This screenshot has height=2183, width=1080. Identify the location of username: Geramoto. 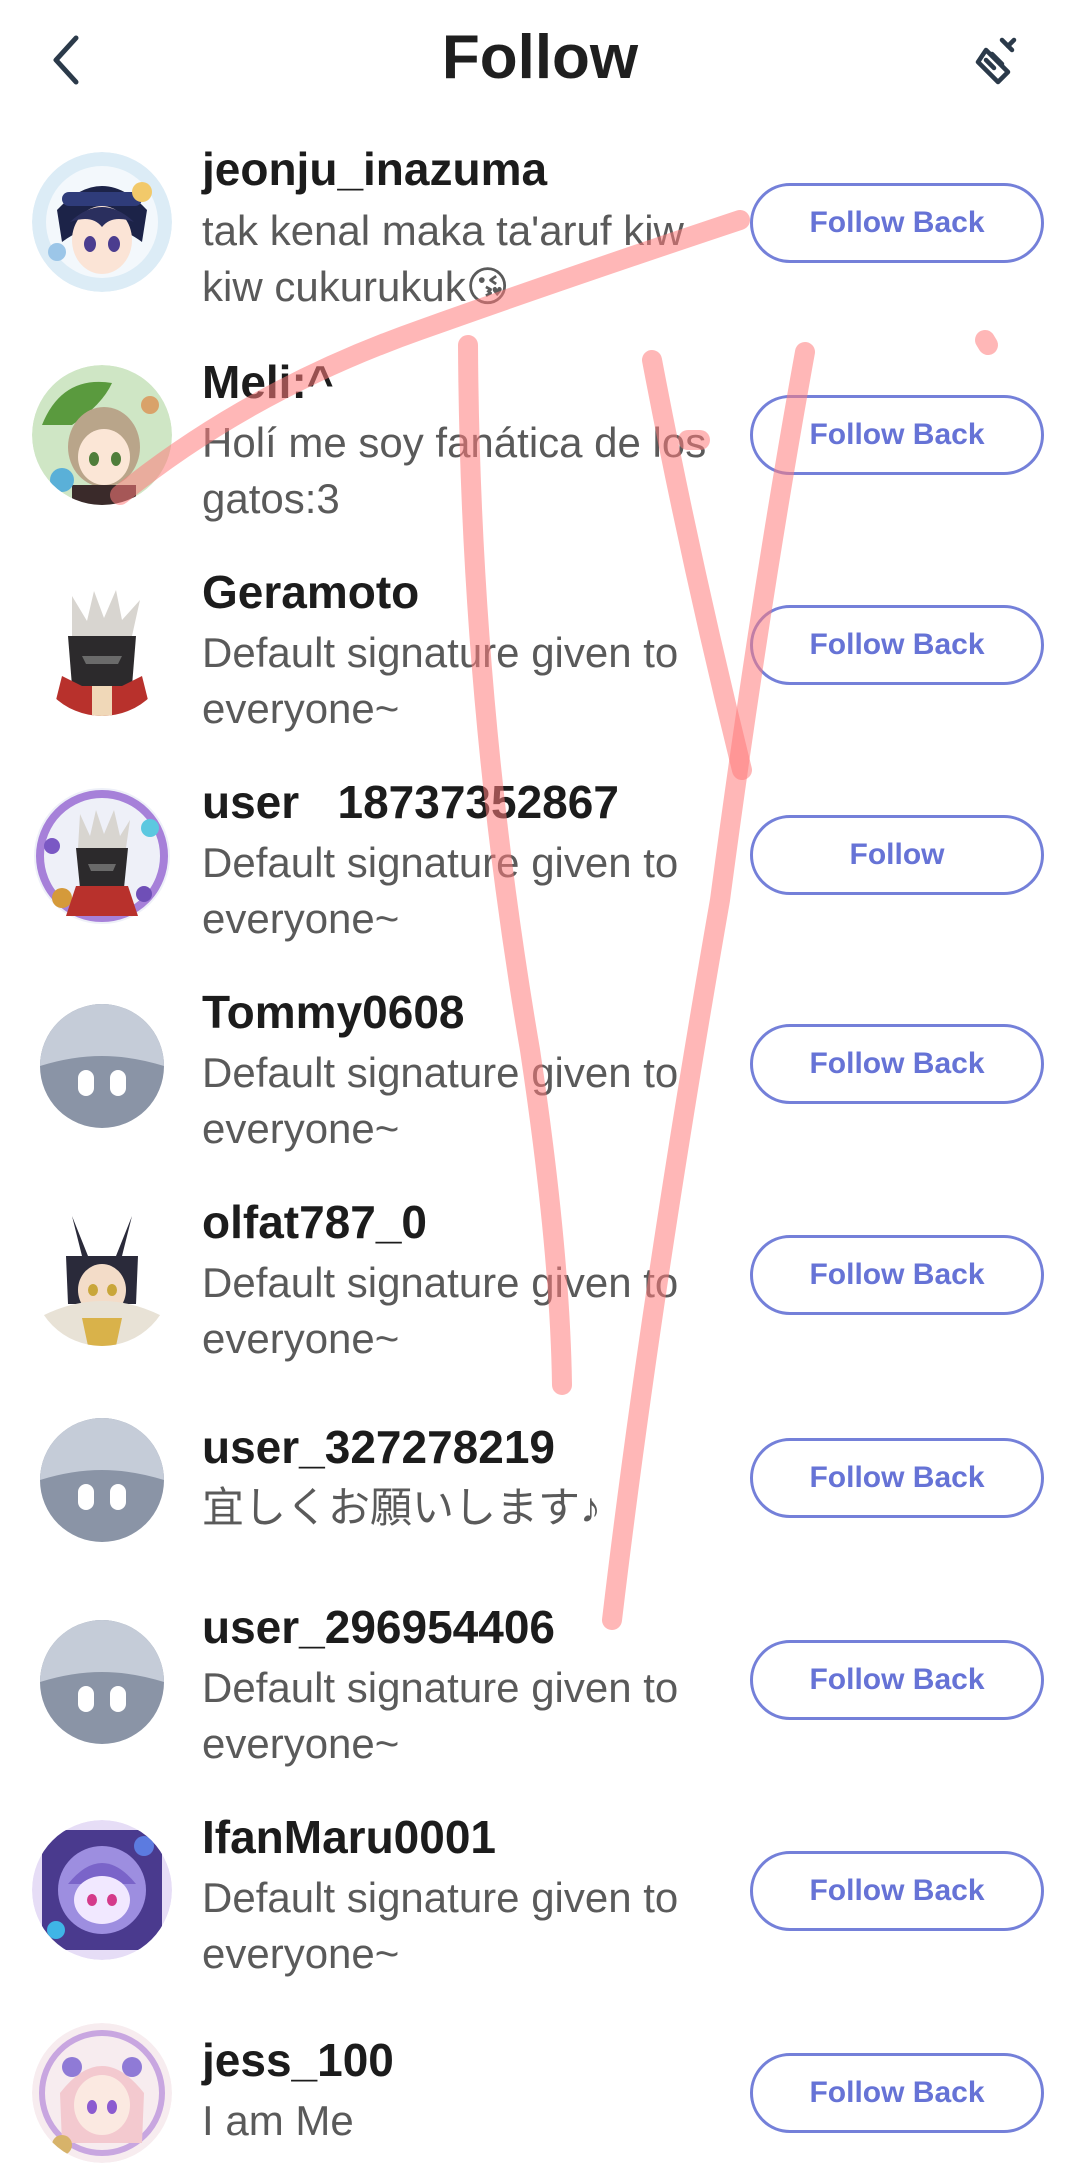
(310, 592).